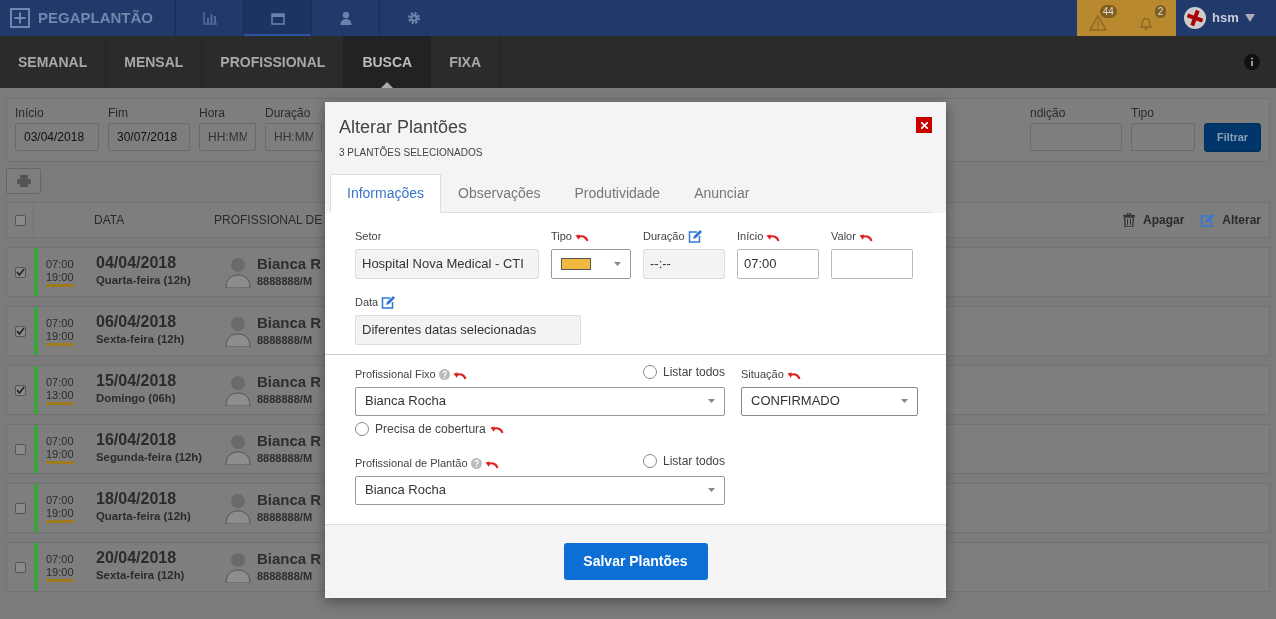 This screenshot has width=1276, height=619. I want to click on shift-date: 20/04/2018, so click(137, 558).